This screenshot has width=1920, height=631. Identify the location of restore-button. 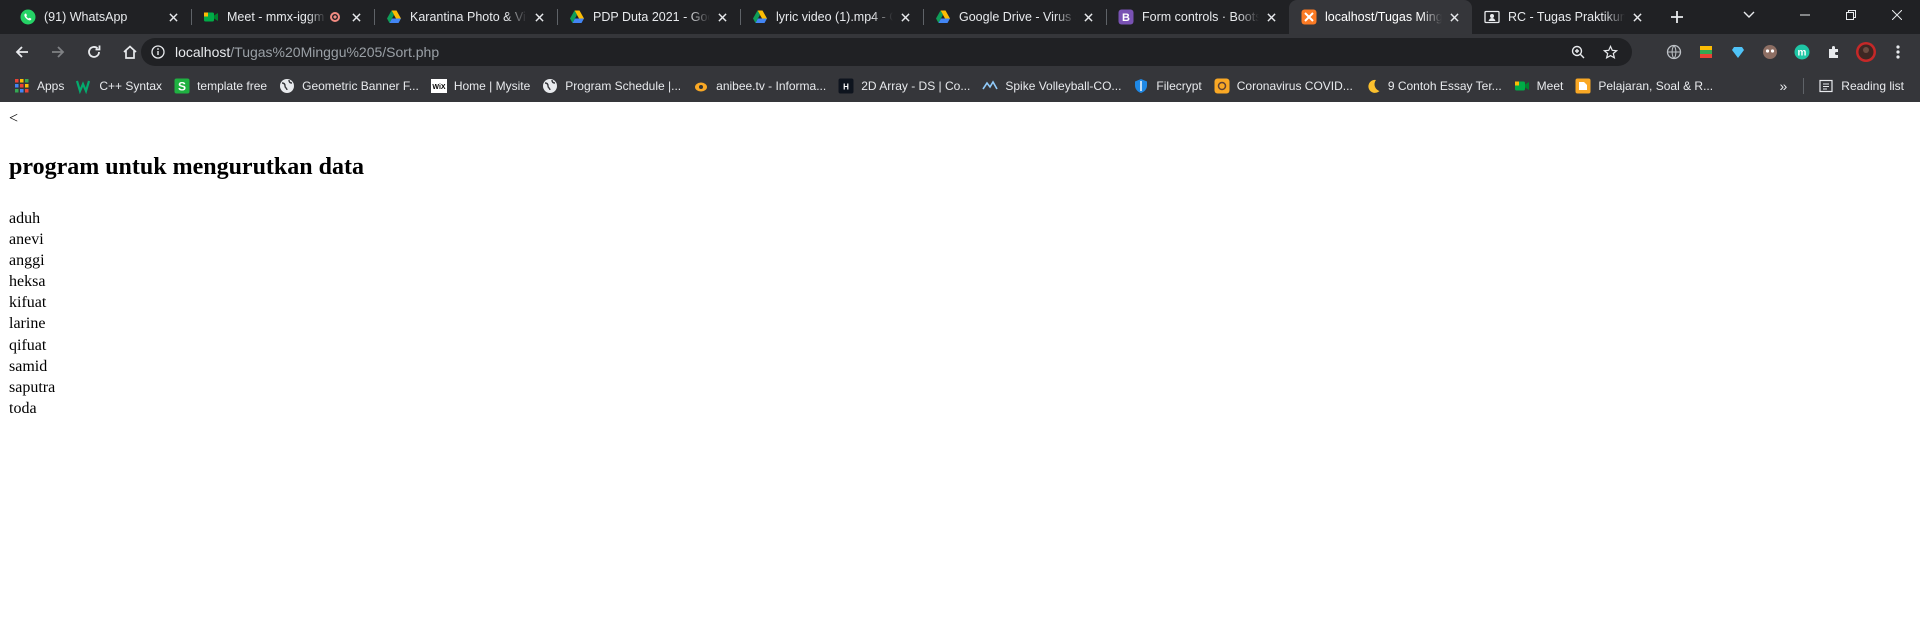
(1851, 15).